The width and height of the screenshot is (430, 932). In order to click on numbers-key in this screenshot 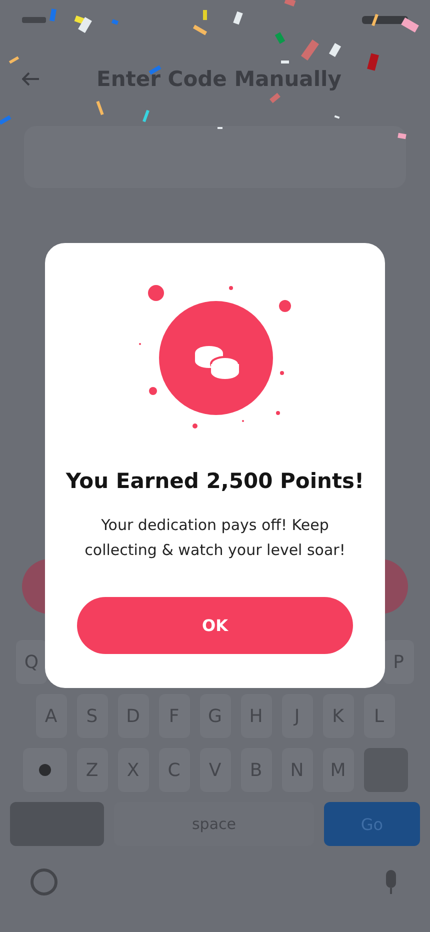, I will do `click(57, 824)`.